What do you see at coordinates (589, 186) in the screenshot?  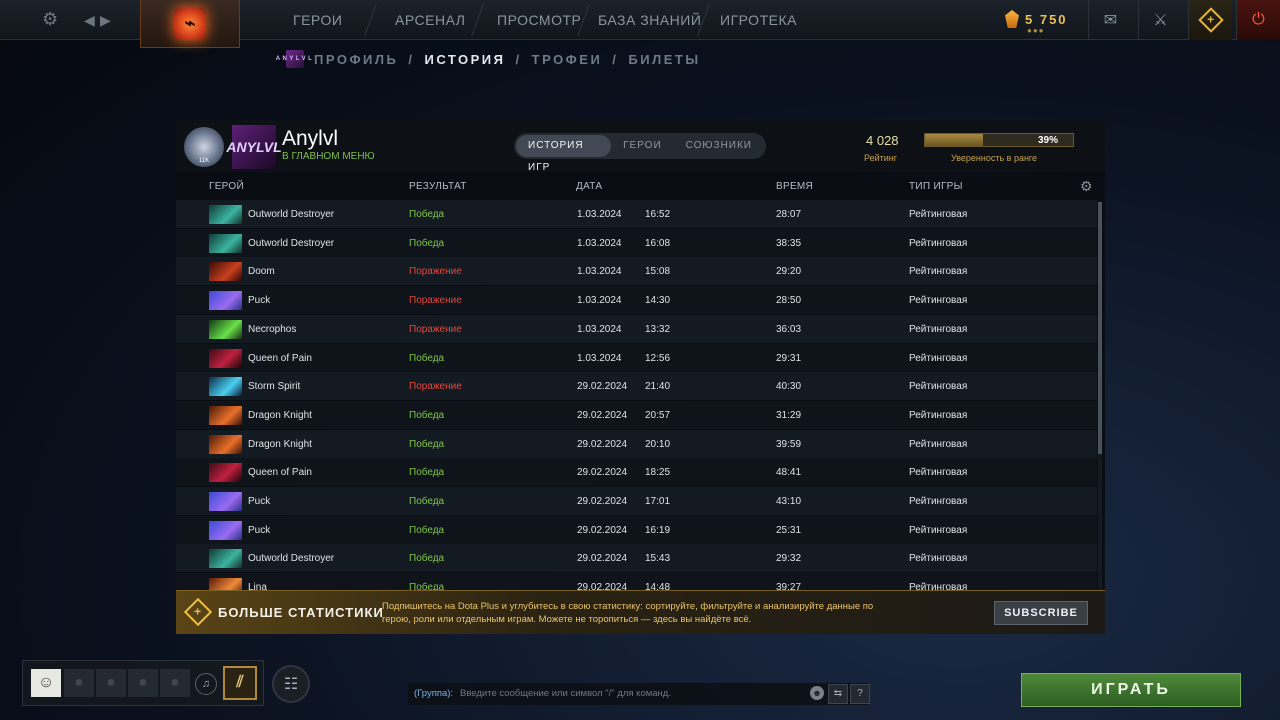 I see `column-header-date: ДАТА` at bounding box center [589, 186].